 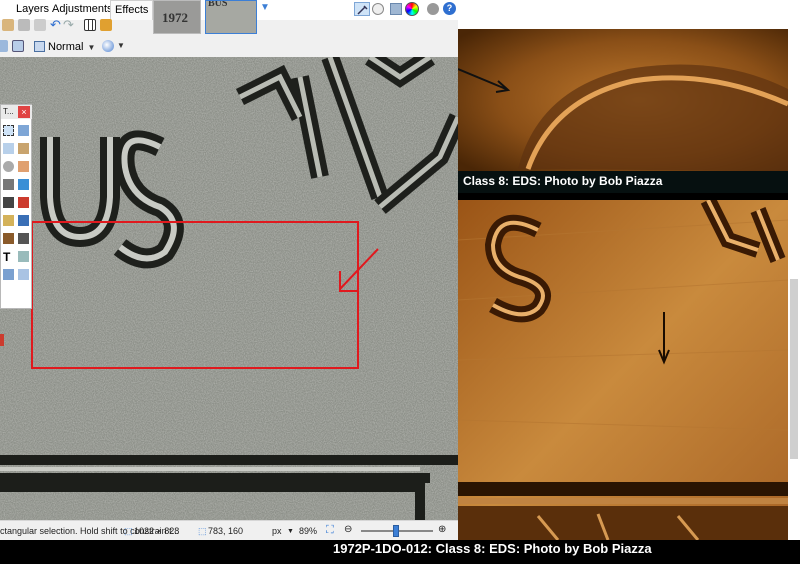 I want to click on move-selection-tool-icon, so click(x=23, y=148).